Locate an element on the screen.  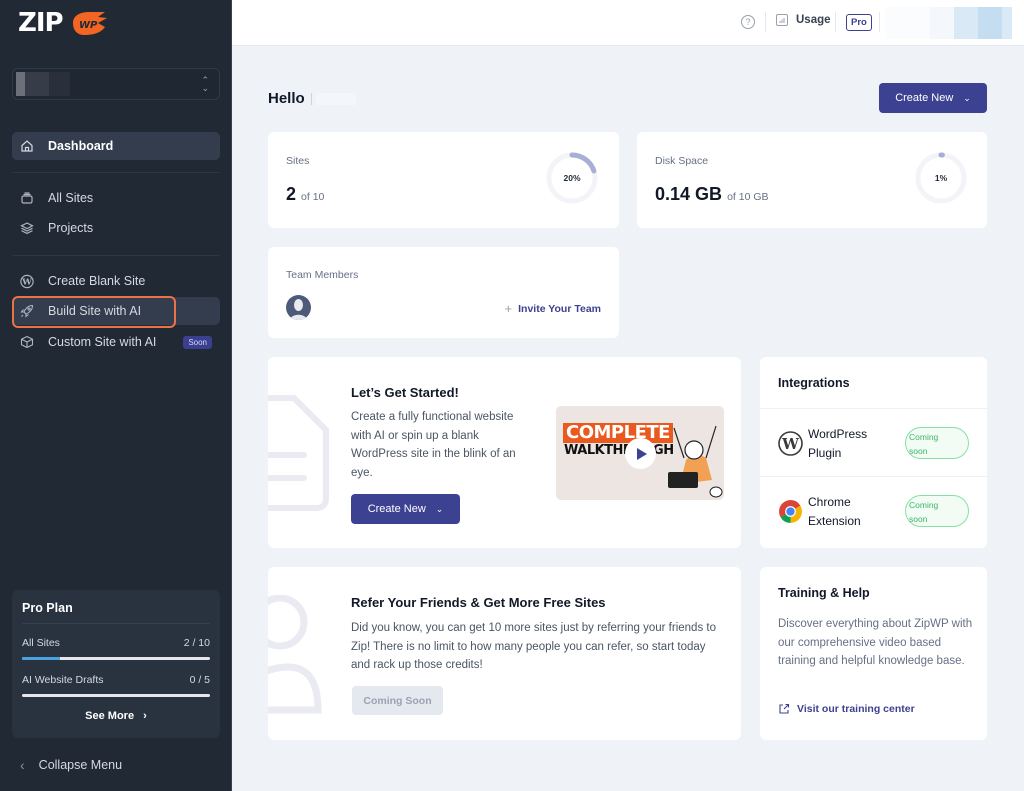
plan-row-value: 0 / 5 is located at coordinates (199, 680).